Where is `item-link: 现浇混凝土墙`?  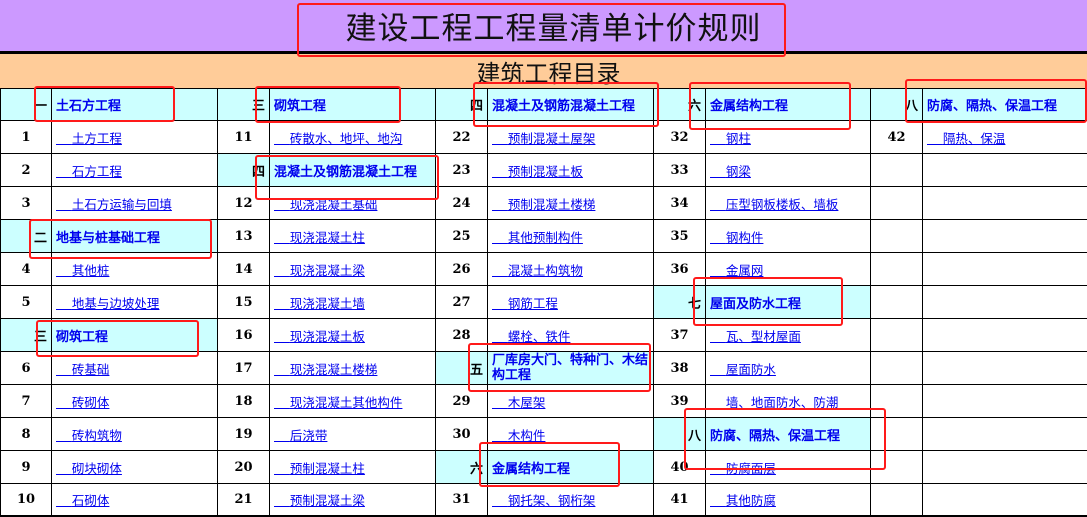 item-link: 现浇混凝土墙 is located at coordinates (319, 303).